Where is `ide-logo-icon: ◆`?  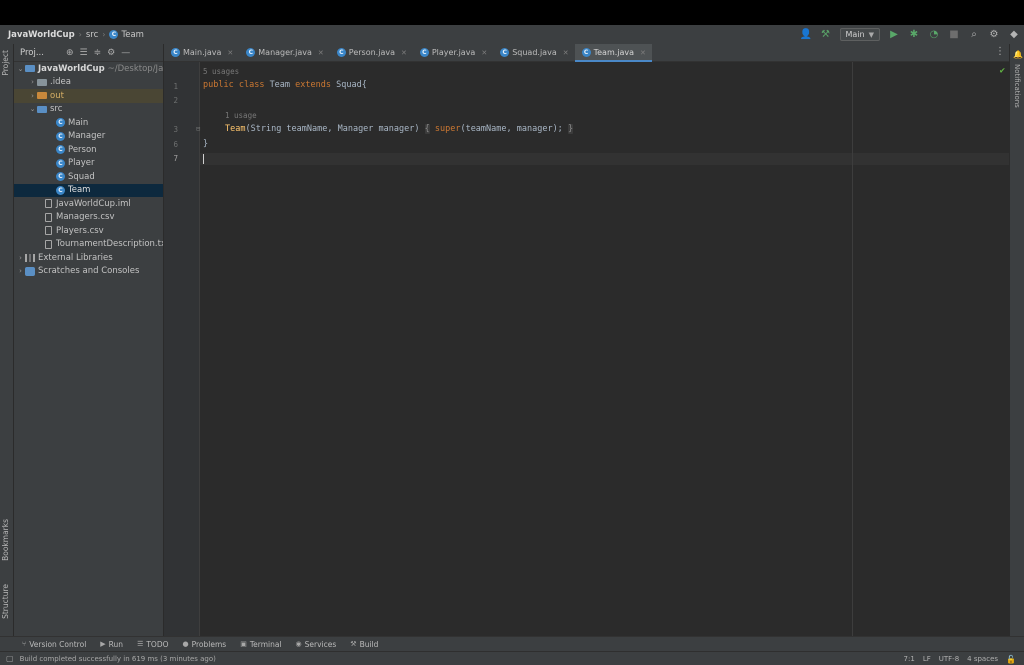
ide-logo-icon: ◆ is located at coordinates (1014, 34).